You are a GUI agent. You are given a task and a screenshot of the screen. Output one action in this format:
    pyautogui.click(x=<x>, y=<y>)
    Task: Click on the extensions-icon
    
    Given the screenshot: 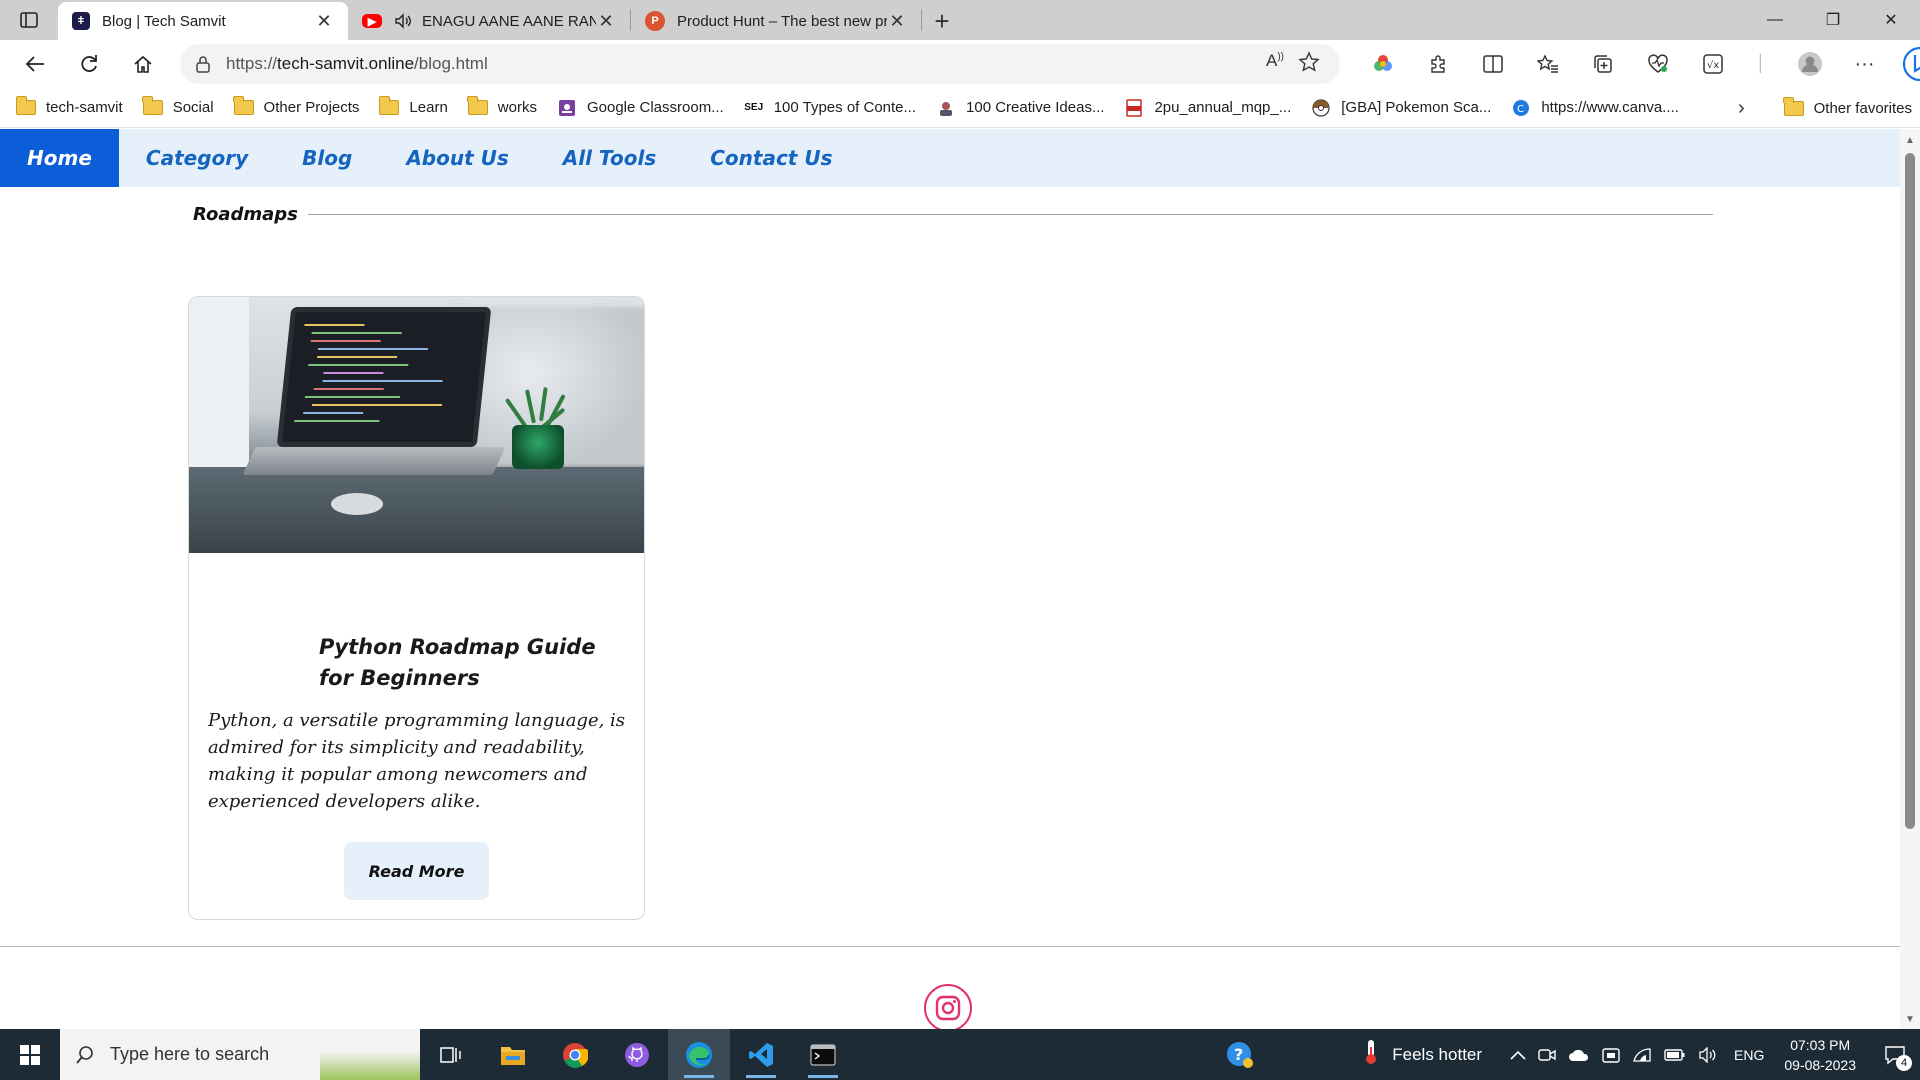 What is the action you would take?
    pyautogui.click(x=1437, y=64)
    